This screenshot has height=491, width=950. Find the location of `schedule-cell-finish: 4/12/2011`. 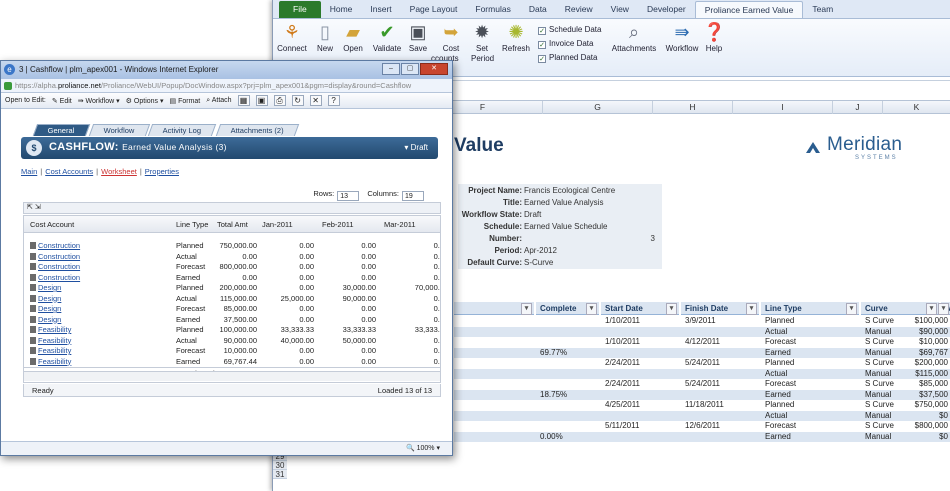

schedule-cell-finish: 4/12/2011 is located at coordinates (702, 342).